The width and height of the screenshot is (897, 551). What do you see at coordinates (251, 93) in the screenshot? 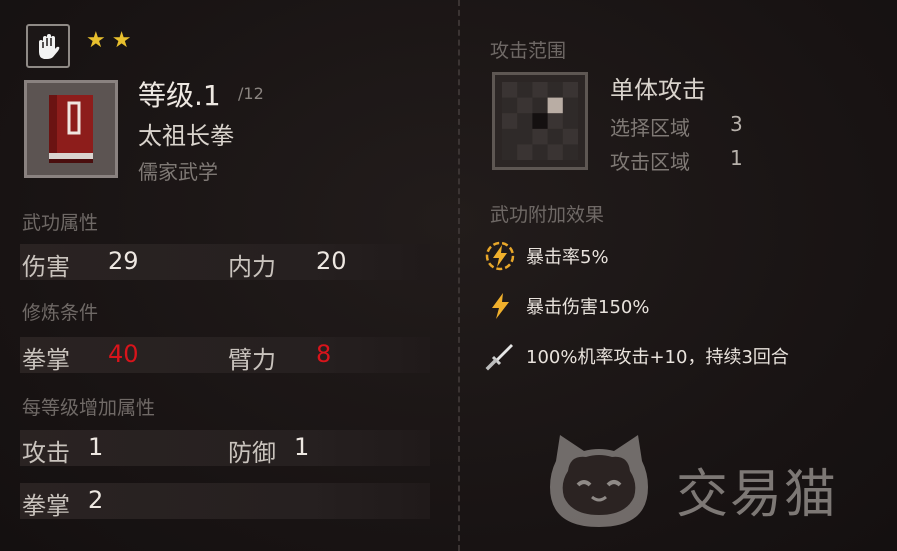
I see `skill-level-max: /12` at bounding box center [251, 93].